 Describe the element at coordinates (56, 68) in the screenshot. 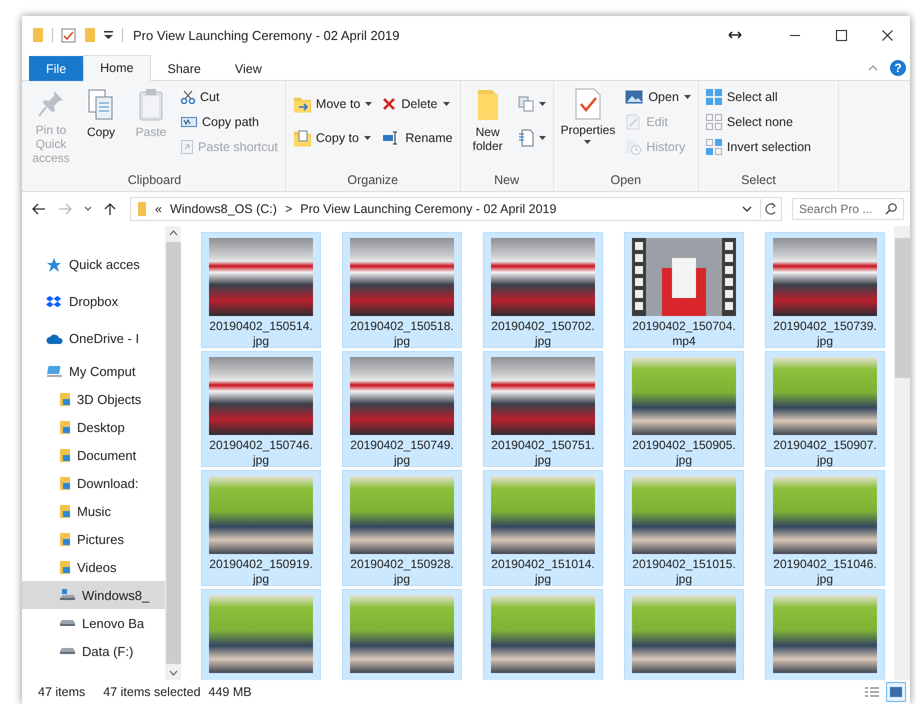

I see `file-menu-tab: File` at that location.